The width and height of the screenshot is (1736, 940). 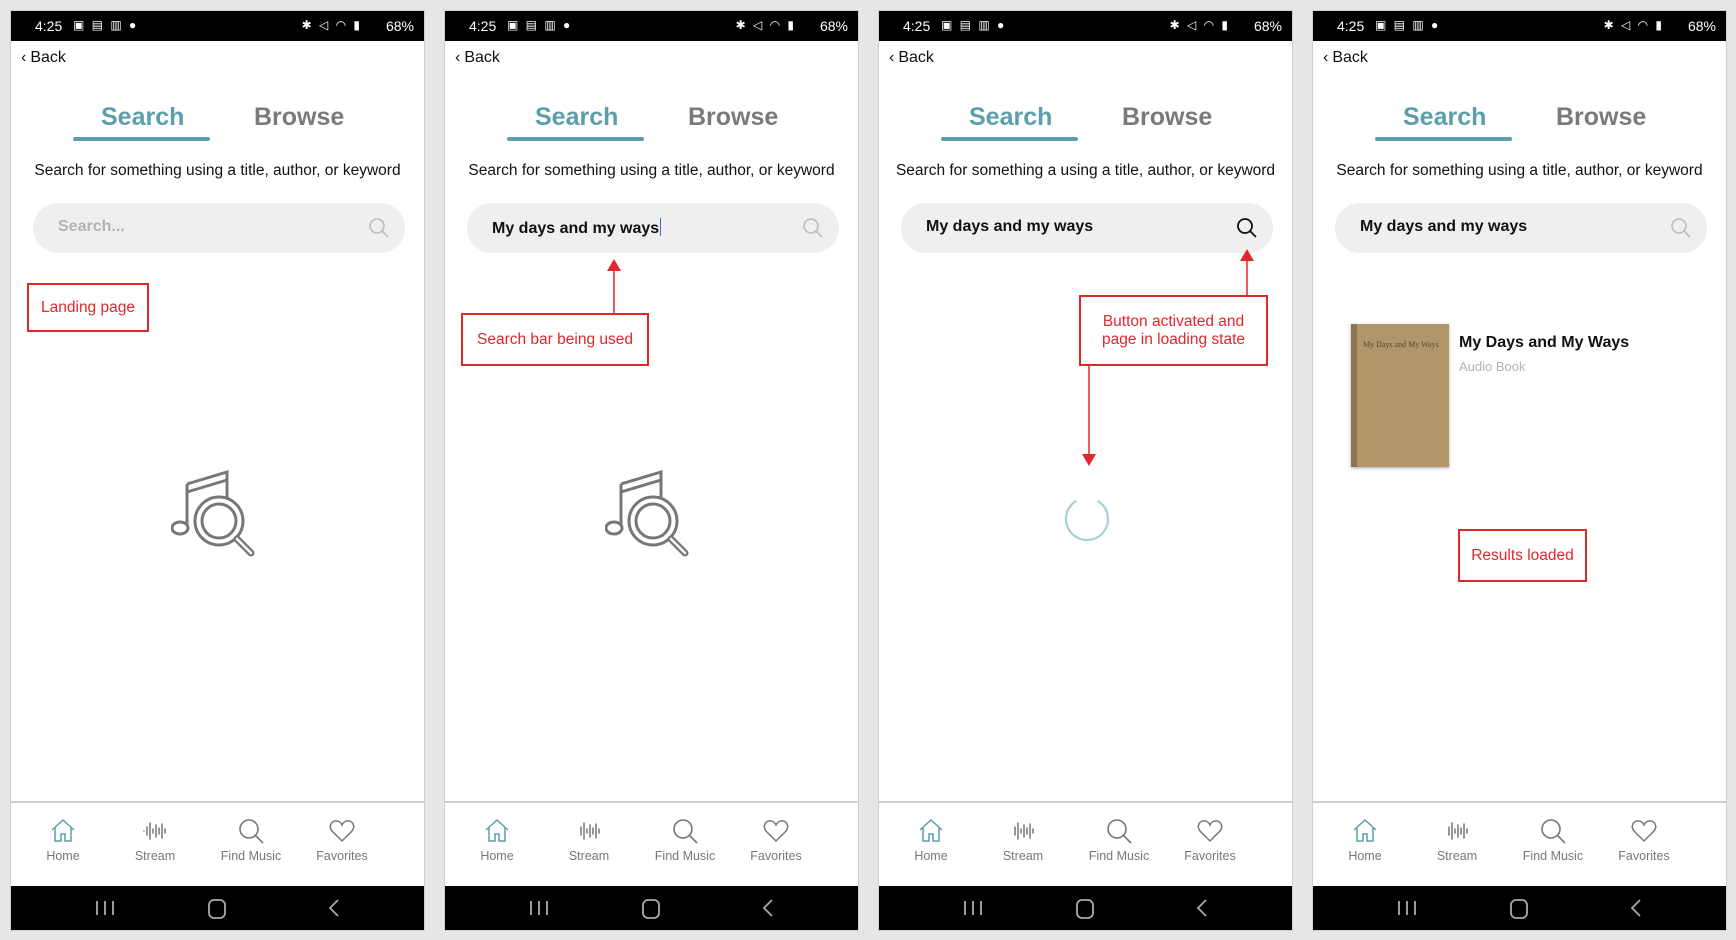 I want to click on heart-icon, so click(x=342, y=831).